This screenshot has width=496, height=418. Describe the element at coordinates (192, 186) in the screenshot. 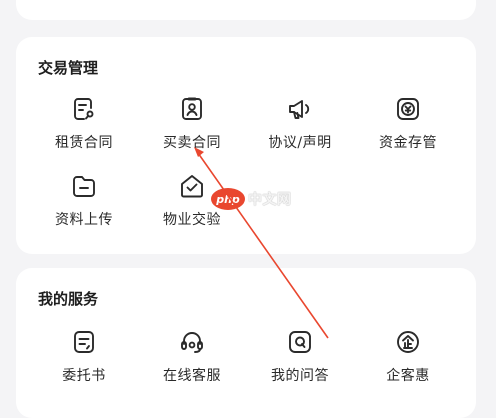

I see `house-check-icon` at that location.